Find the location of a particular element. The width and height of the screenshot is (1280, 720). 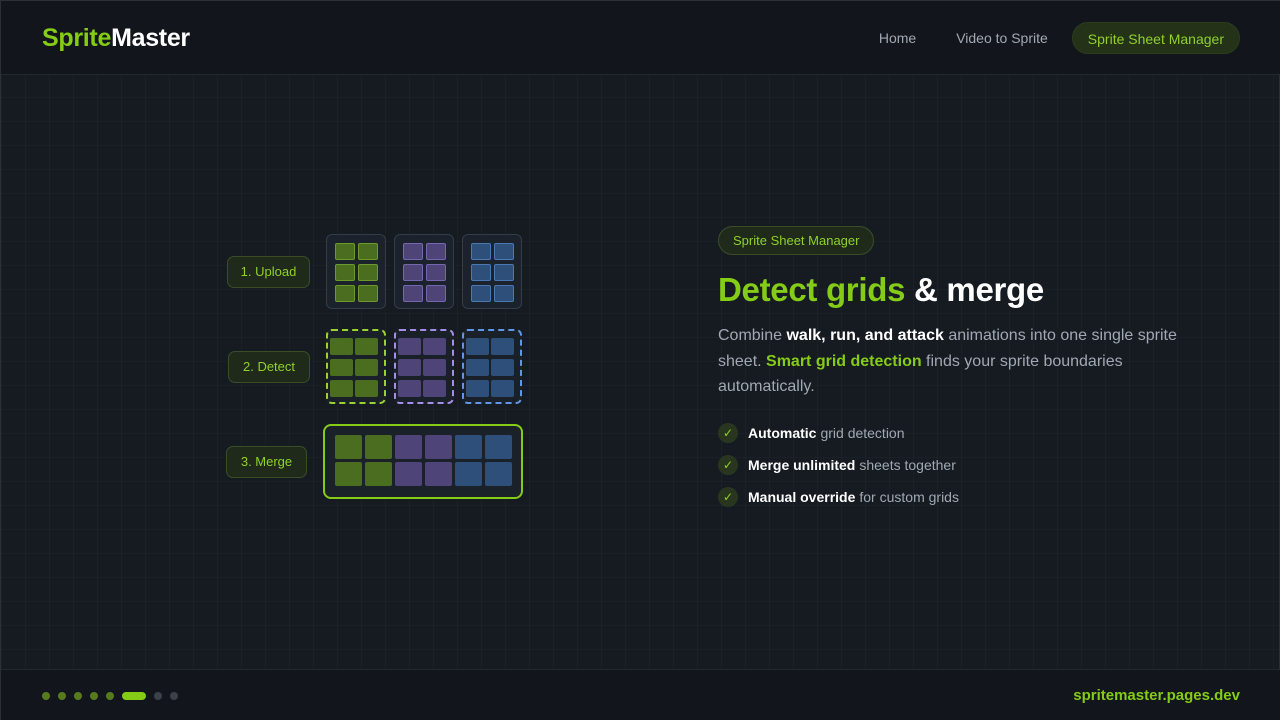

upload-sheet-blue is located at coordinates (492, 271).